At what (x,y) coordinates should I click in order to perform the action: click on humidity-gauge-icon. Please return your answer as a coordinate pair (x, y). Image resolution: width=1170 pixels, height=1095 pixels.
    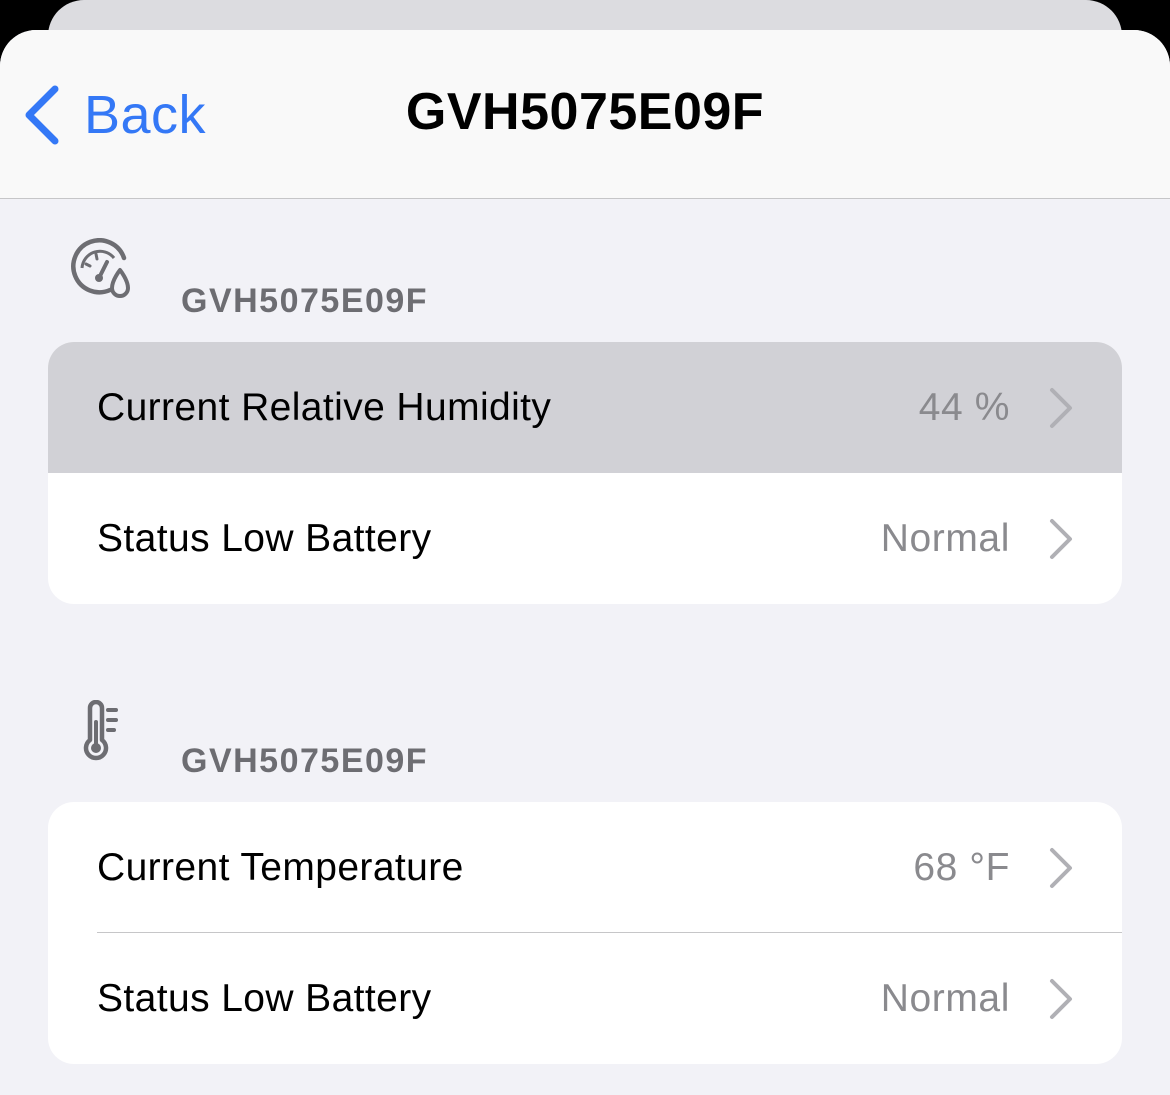
    Looking at the image, I should click on (100, 268).